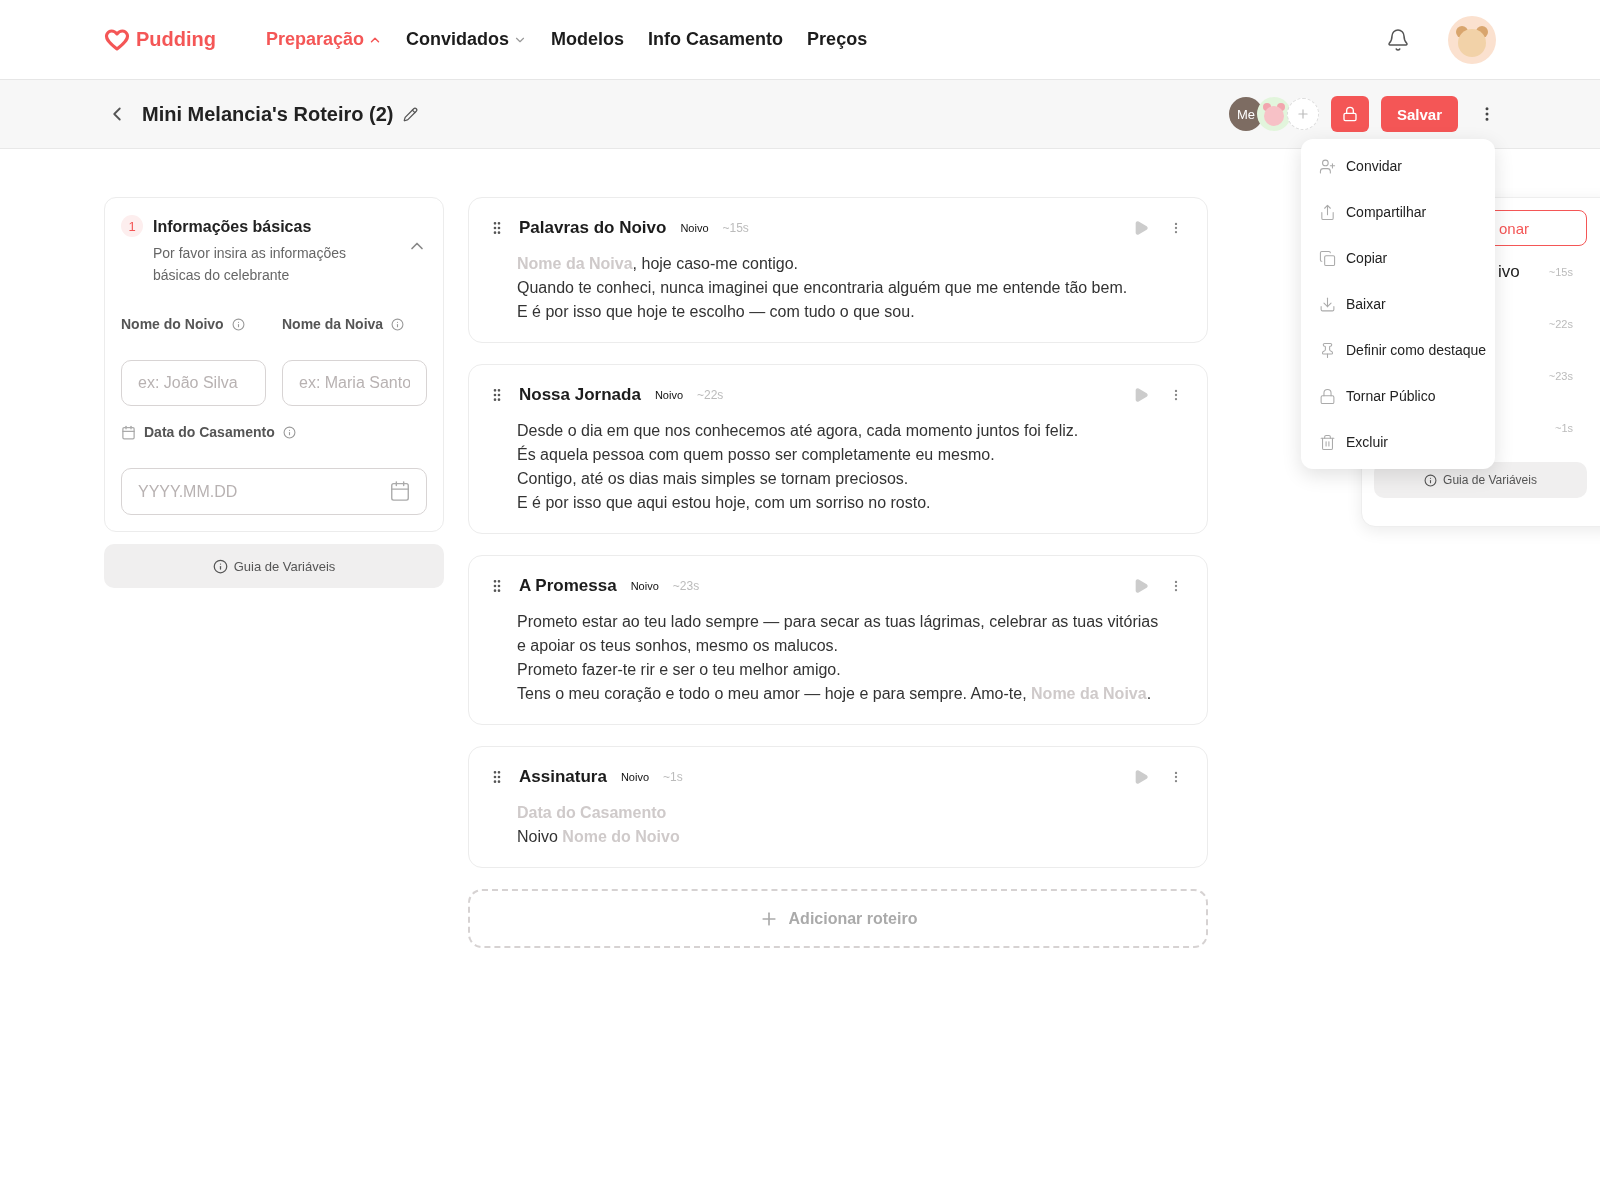 This screenshot has height=1200, width=1600. I want to click on script-title: Mini Melancia's Roteiro (2), so click(268, 114).